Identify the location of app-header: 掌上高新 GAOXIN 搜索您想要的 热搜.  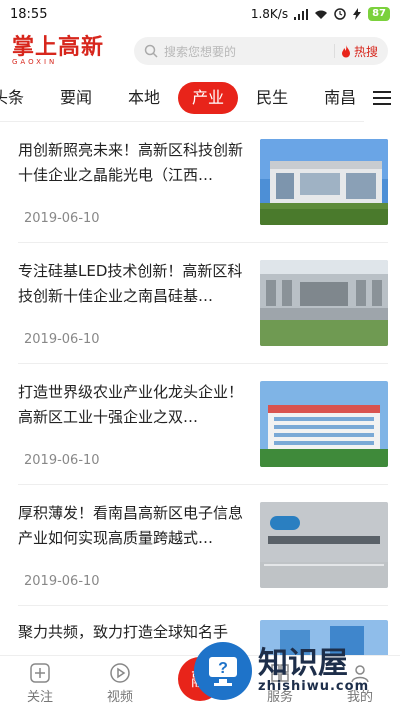
(200, 51).